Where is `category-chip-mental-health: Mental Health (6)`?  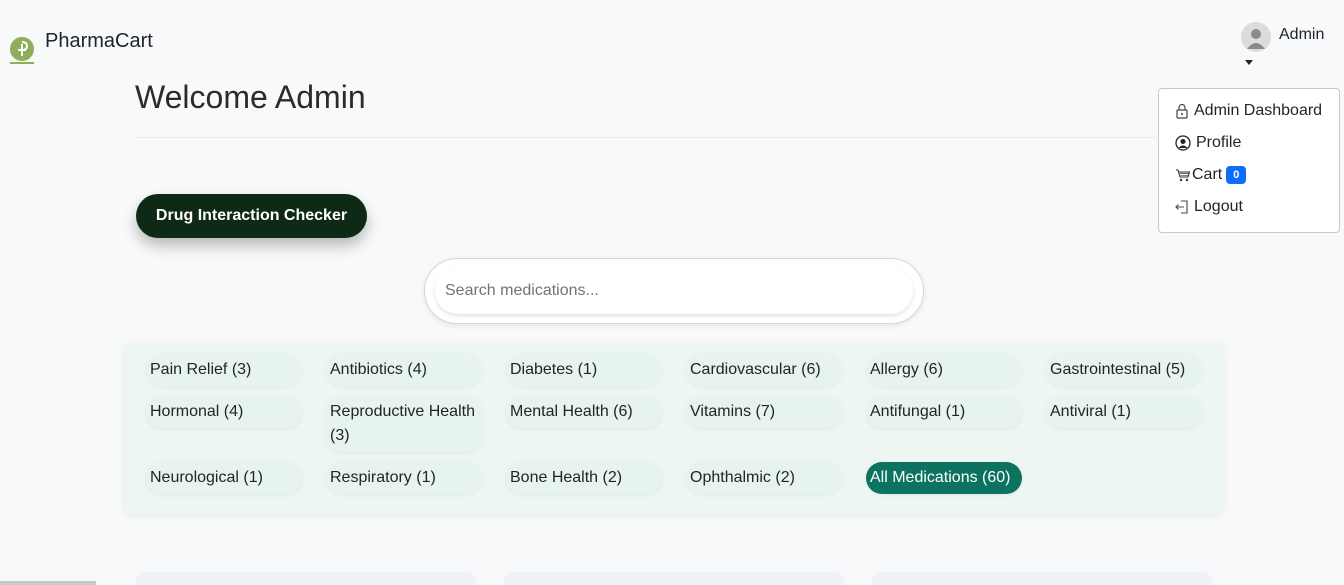 category-chip-mental-health: Mental Health (6) is located at coordinates (584, 412).